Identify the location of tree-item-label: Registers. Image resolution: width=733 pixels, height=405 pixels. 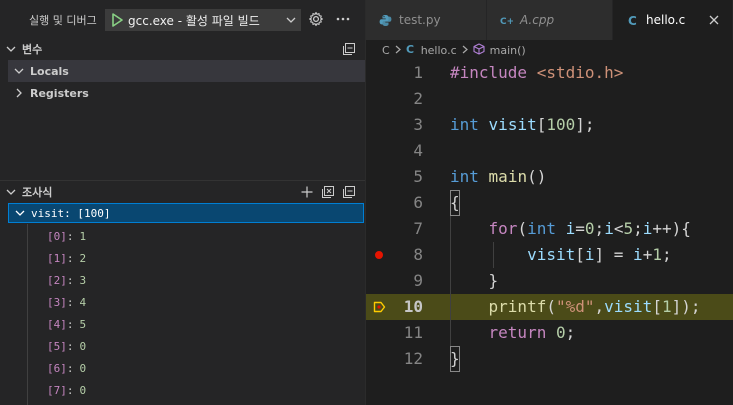
(59, 93).